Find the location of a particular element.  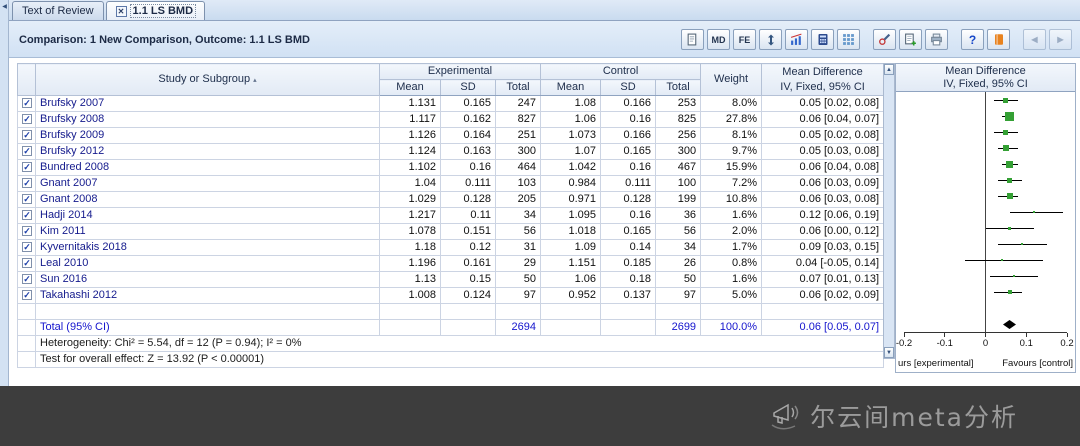

experimental-group-header: Experimental is located at coordinates (460, 71).